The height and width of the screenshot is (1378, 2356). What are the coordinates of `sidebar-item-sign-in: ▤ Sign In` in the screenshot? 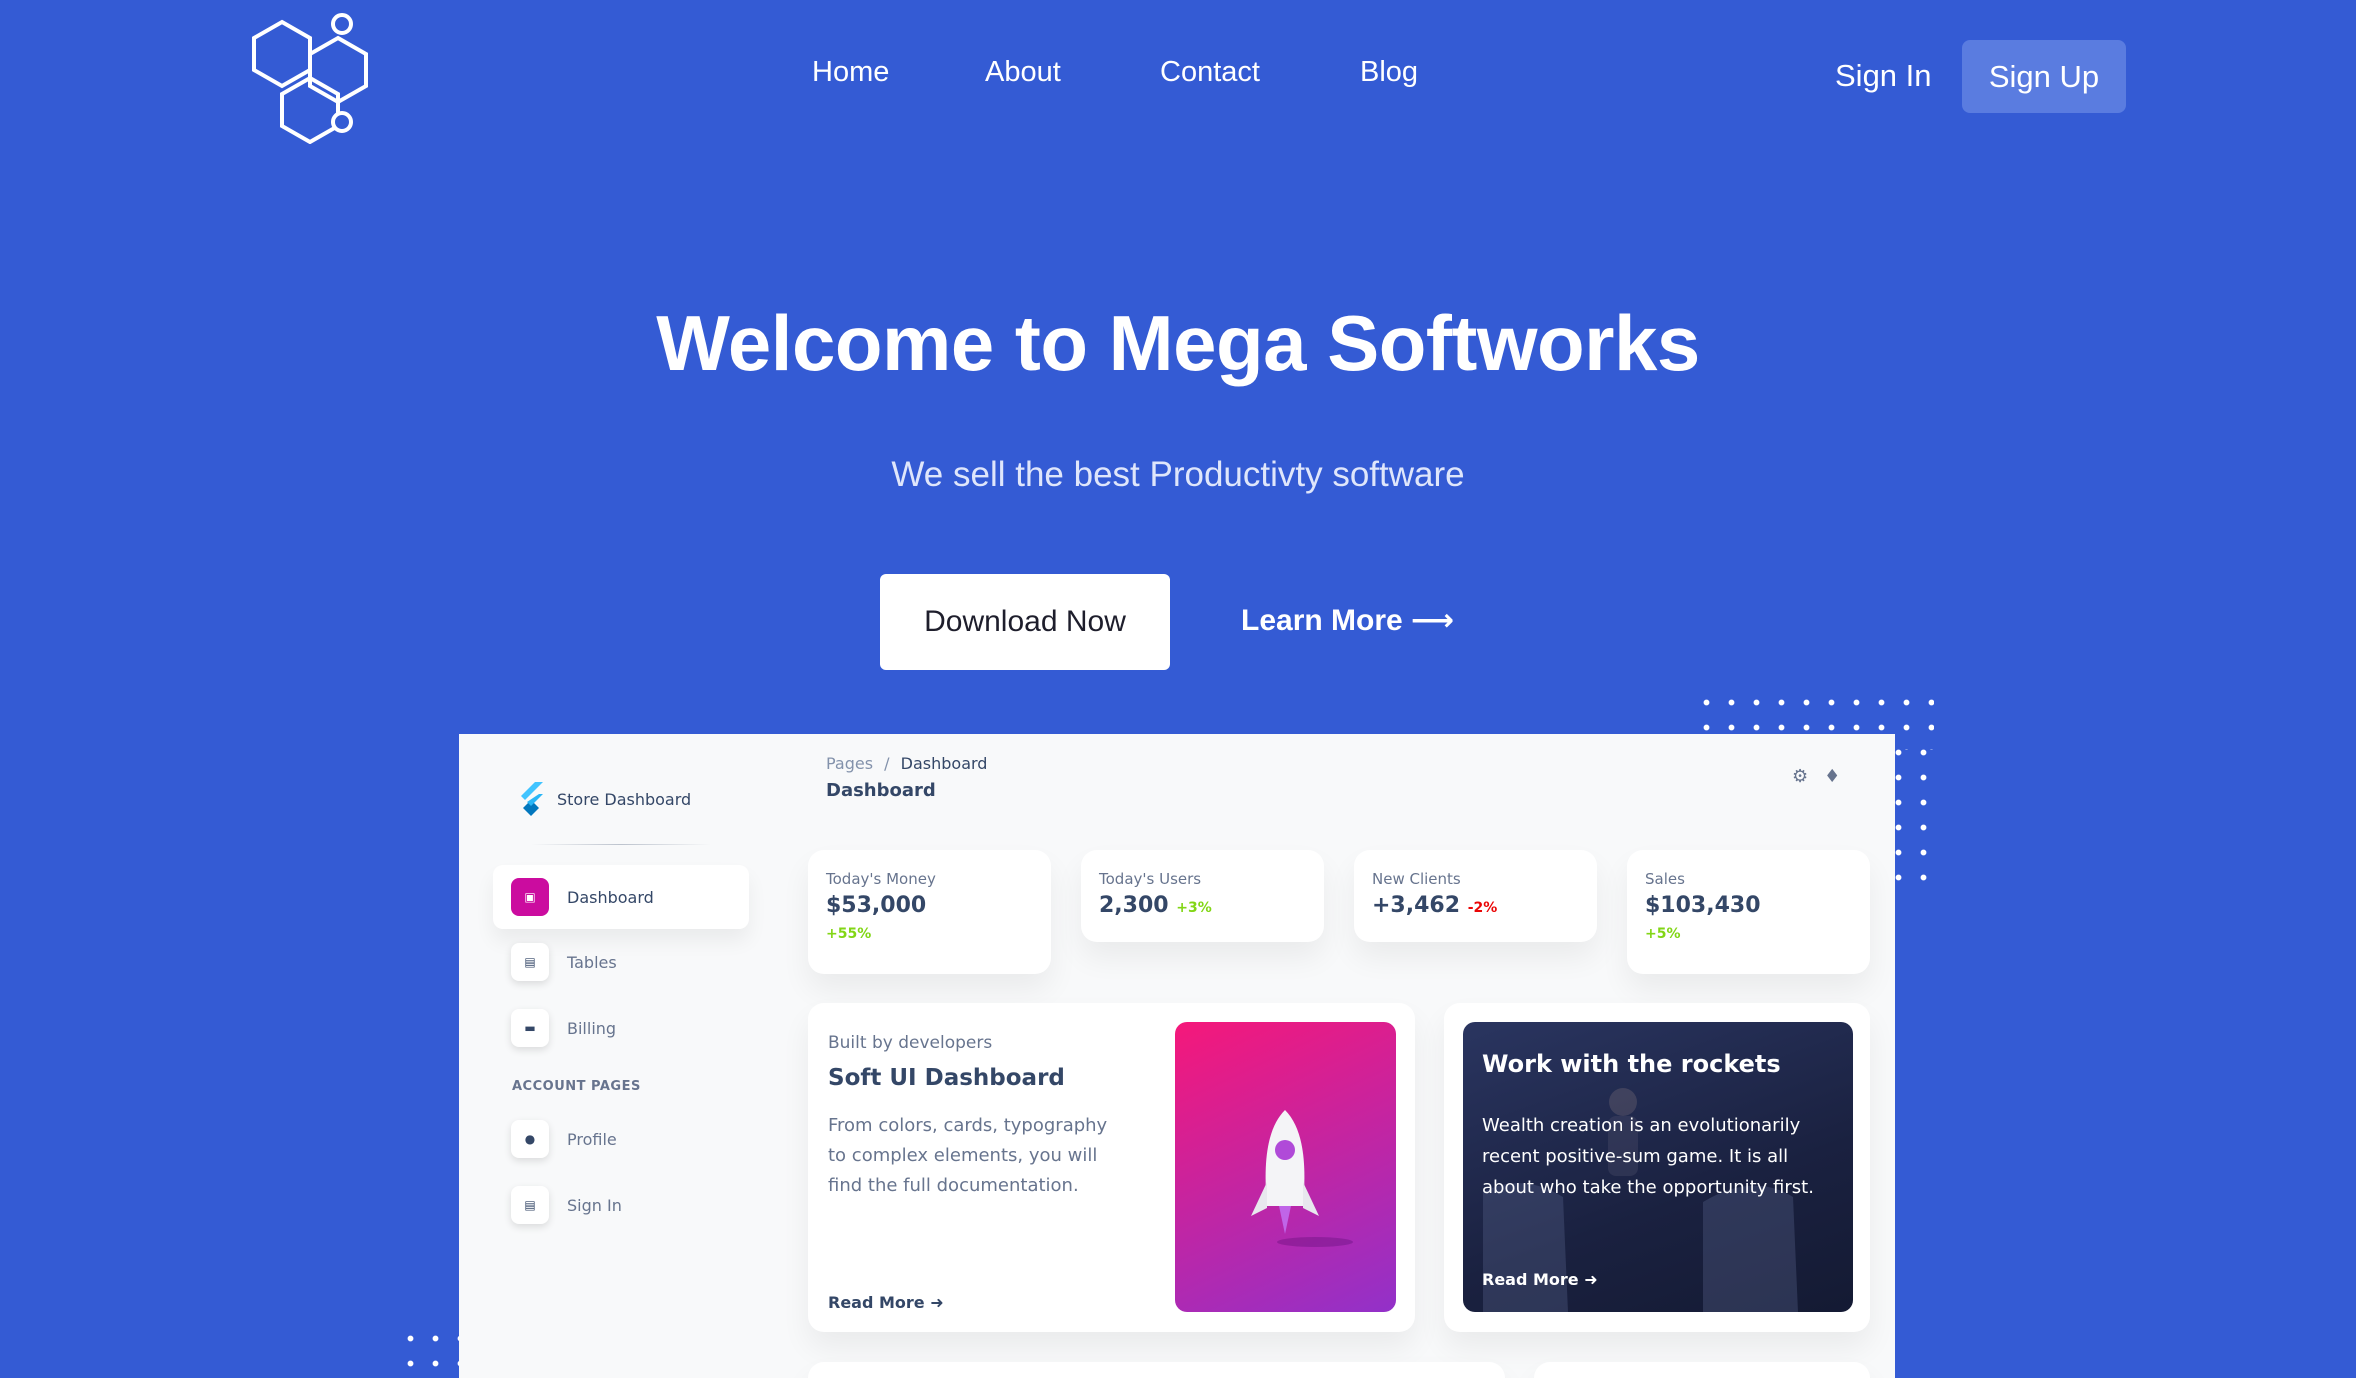 It's located at (621, 1205).